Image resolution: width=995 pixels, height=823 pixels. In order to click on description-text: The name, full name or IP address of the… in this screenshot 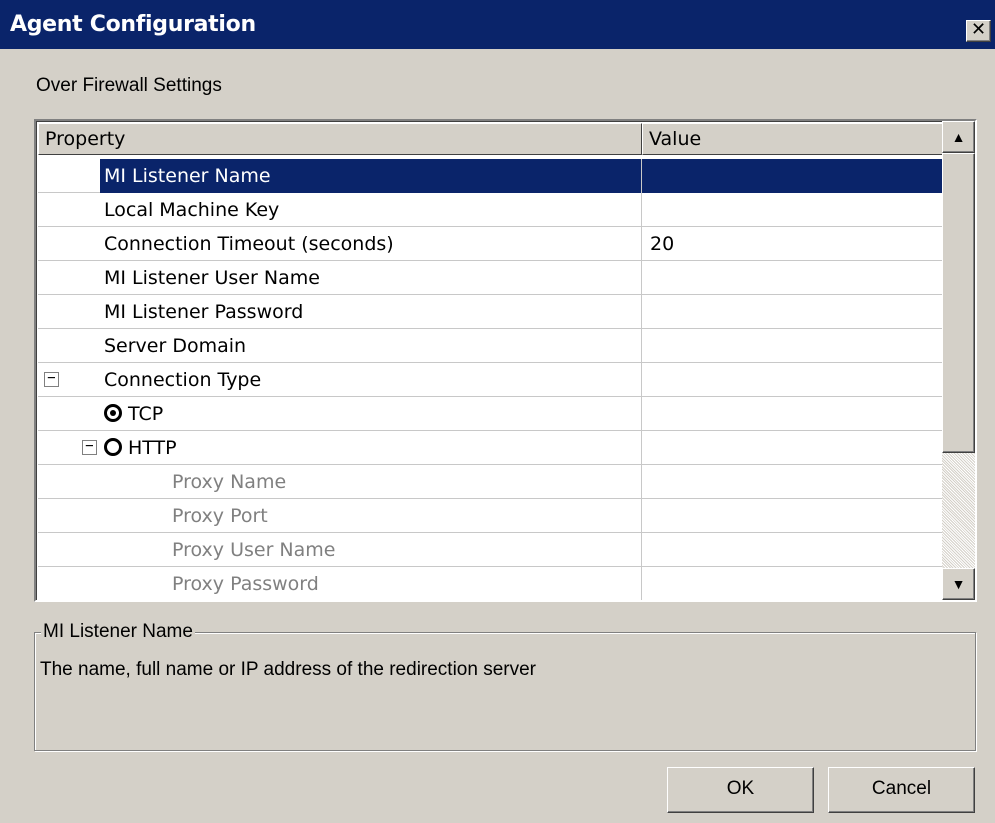, I will do `click(288, 669)`.